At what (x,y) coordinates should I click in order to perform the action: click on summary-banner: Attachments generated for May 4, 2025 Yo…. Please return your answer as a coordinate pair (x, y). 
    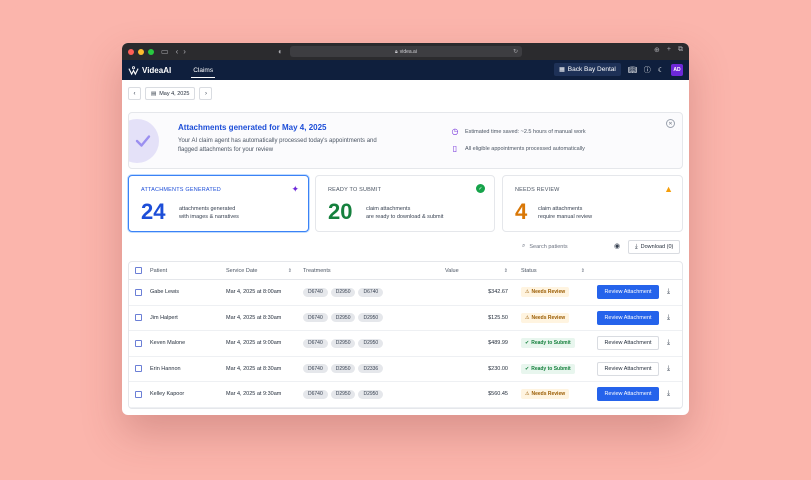
    Looking at the image, I should click on (405, 140).